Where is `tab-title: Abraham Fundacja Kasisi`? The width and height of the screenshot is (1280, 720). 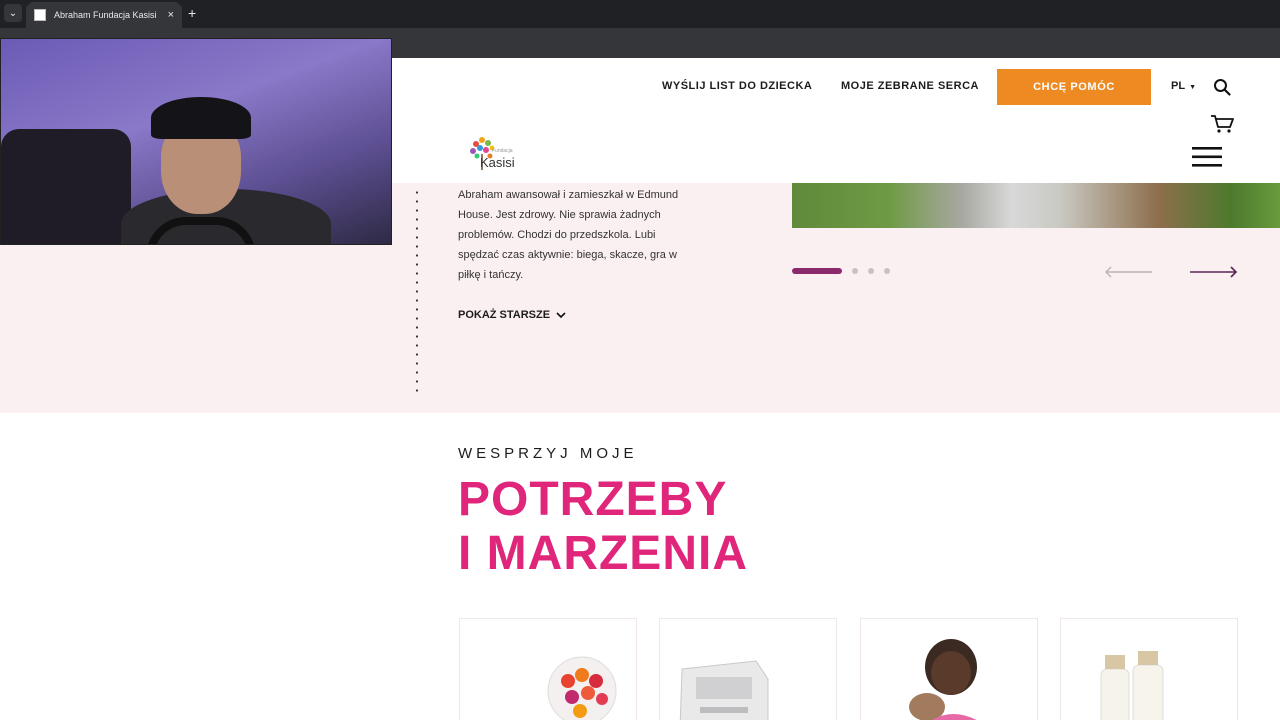 tab-title: Abraham Fundacja Kasisi is located at coordinates (105, 15).